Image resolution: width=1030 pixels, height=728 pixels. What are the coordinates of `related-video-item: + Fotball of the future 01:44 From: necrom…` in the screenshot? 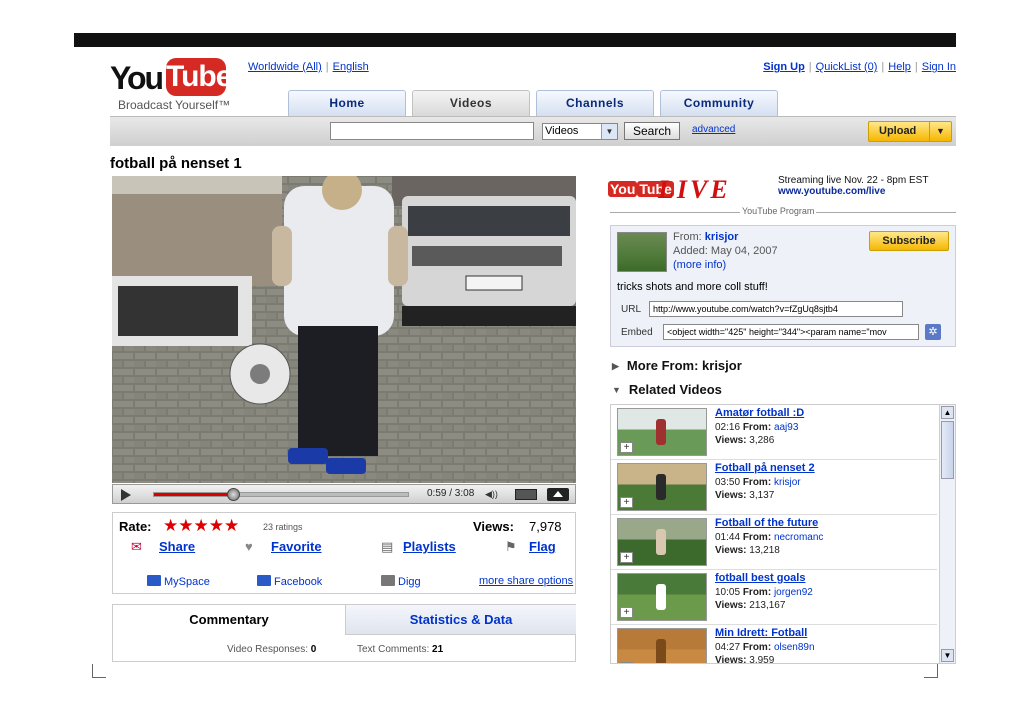 It's located at (774, 542).